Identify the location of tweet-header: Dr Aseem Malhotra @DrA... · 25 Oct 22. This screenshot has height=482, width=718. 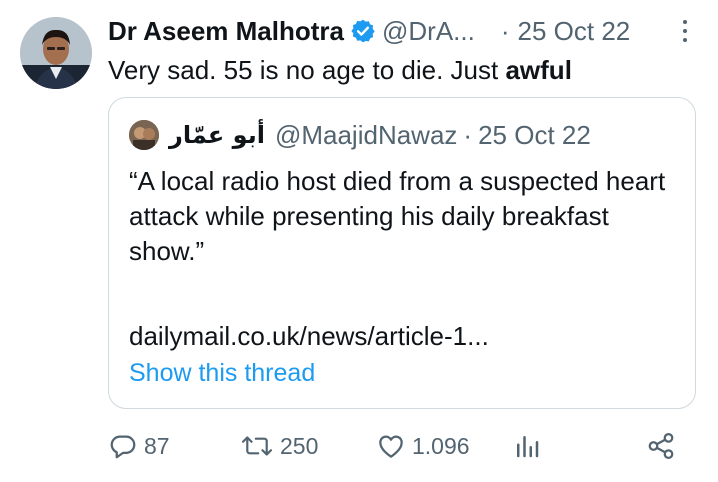
(369, 31).